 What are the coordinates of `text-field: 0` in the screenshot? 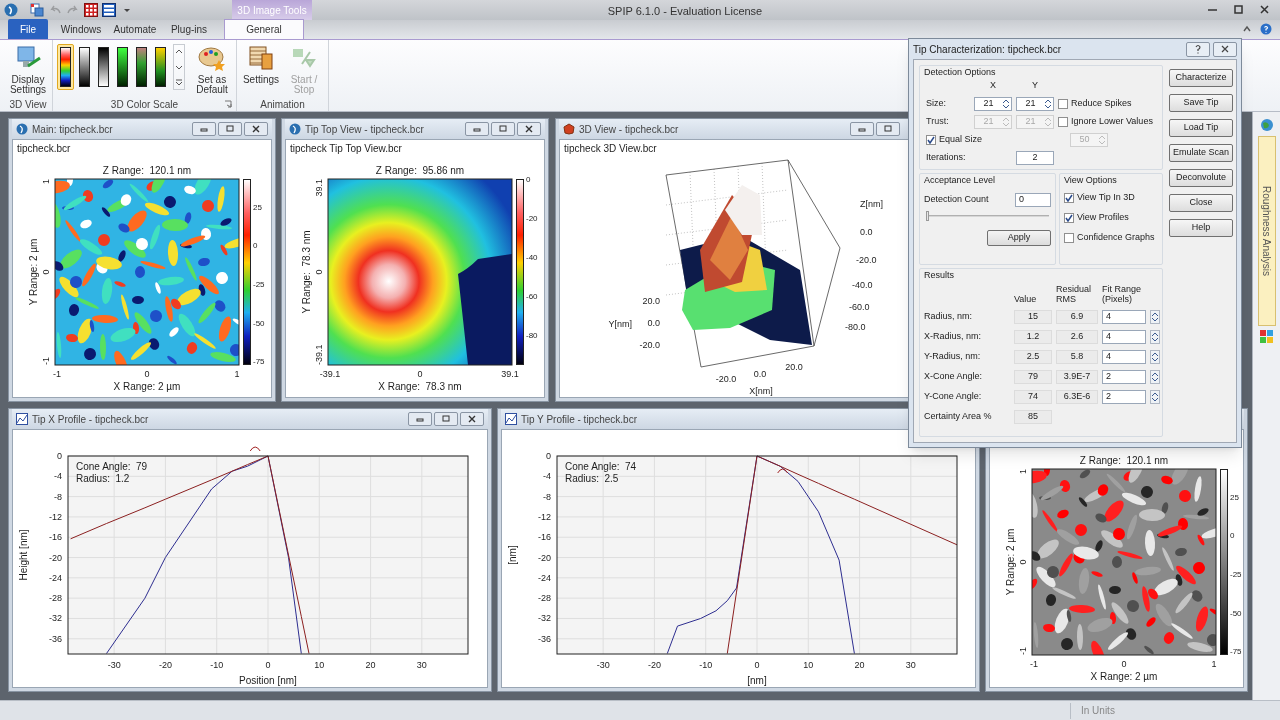 It's located at (1033, 199).